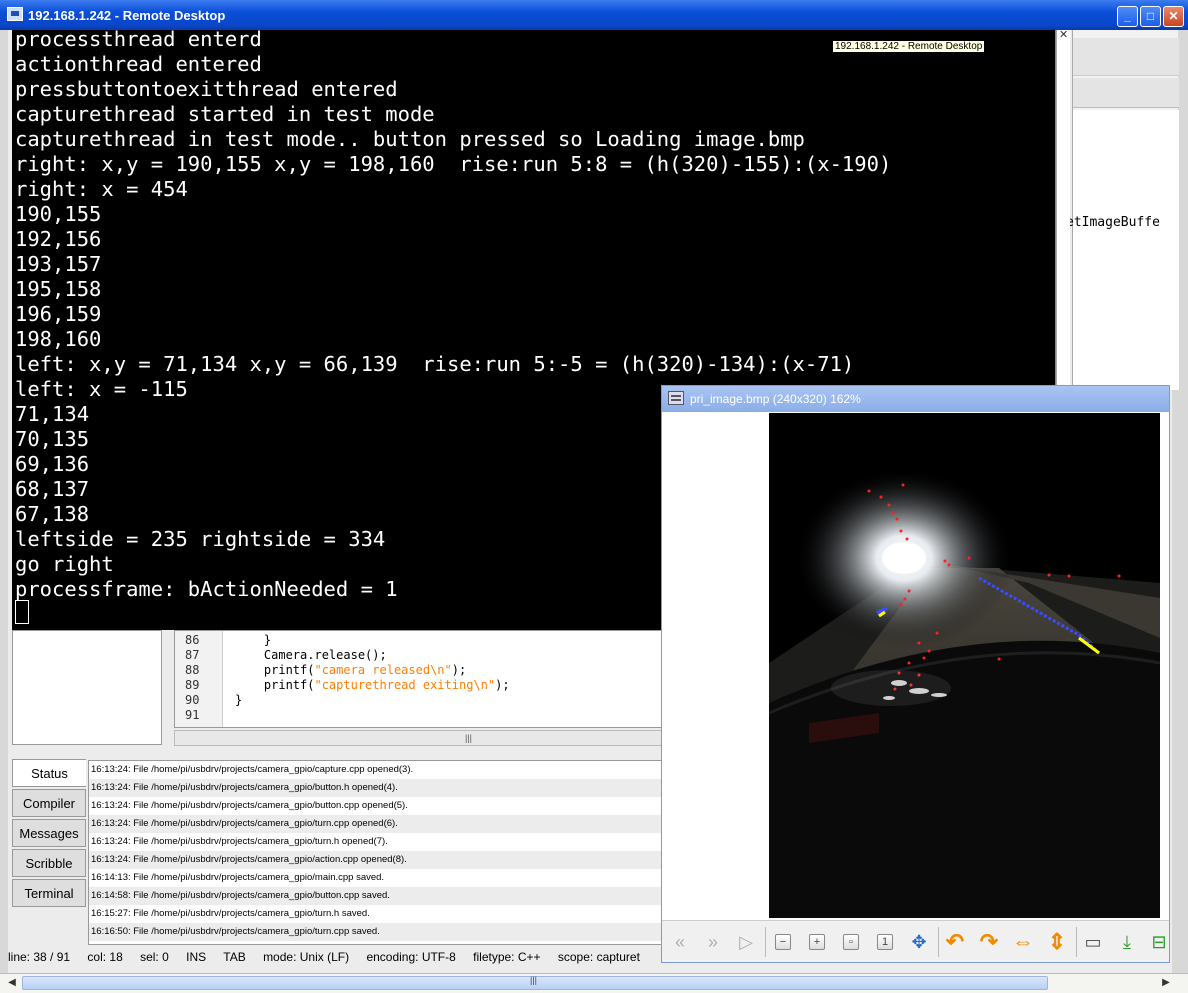 Image resolution: width=1188 pixels, height=993 pixels. What do you see at coordinates (12, 983) in the screenshot?
I see `scroll-left-icon: ◀` at bounding box center [12, 983].